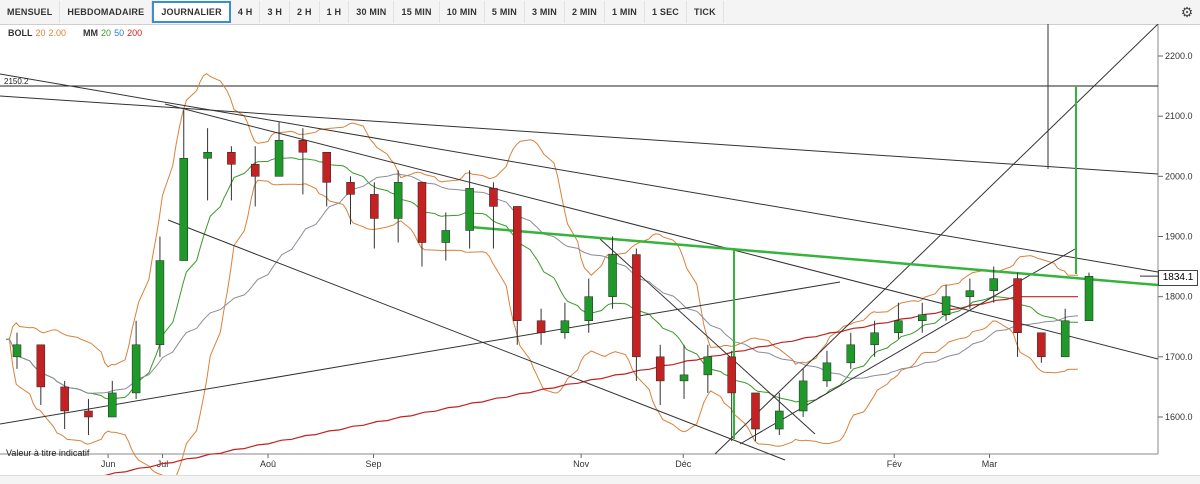 The width and height of the screenshot is (1200, 484). Describe the element at coordinates (335, 12) in the screenshot. I see `timeframe-1-h: 1 H` at that location.